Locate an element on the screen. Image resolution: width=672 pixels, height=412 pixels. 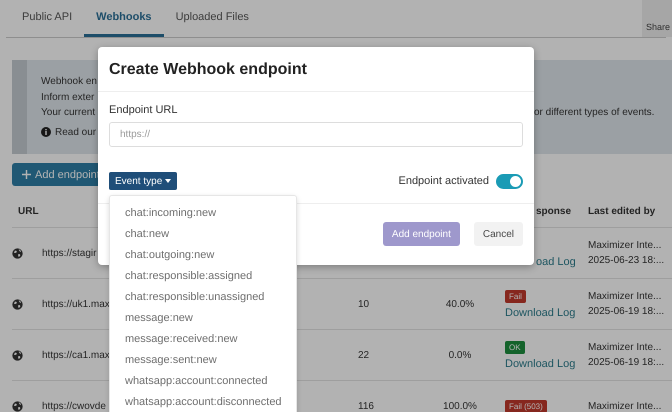
cancel-button: Cancel is located at coordinates (498, 234).